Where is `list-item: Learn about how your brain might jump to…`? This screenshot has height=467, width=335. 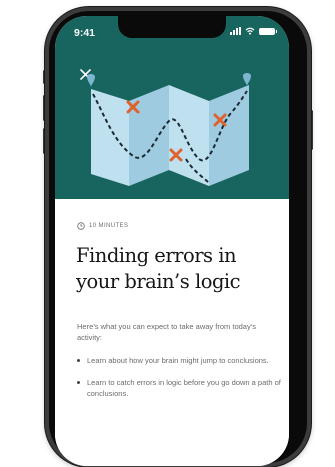
list-item: Learn about how your brain might jump to… is located at coordinates (179, 360).